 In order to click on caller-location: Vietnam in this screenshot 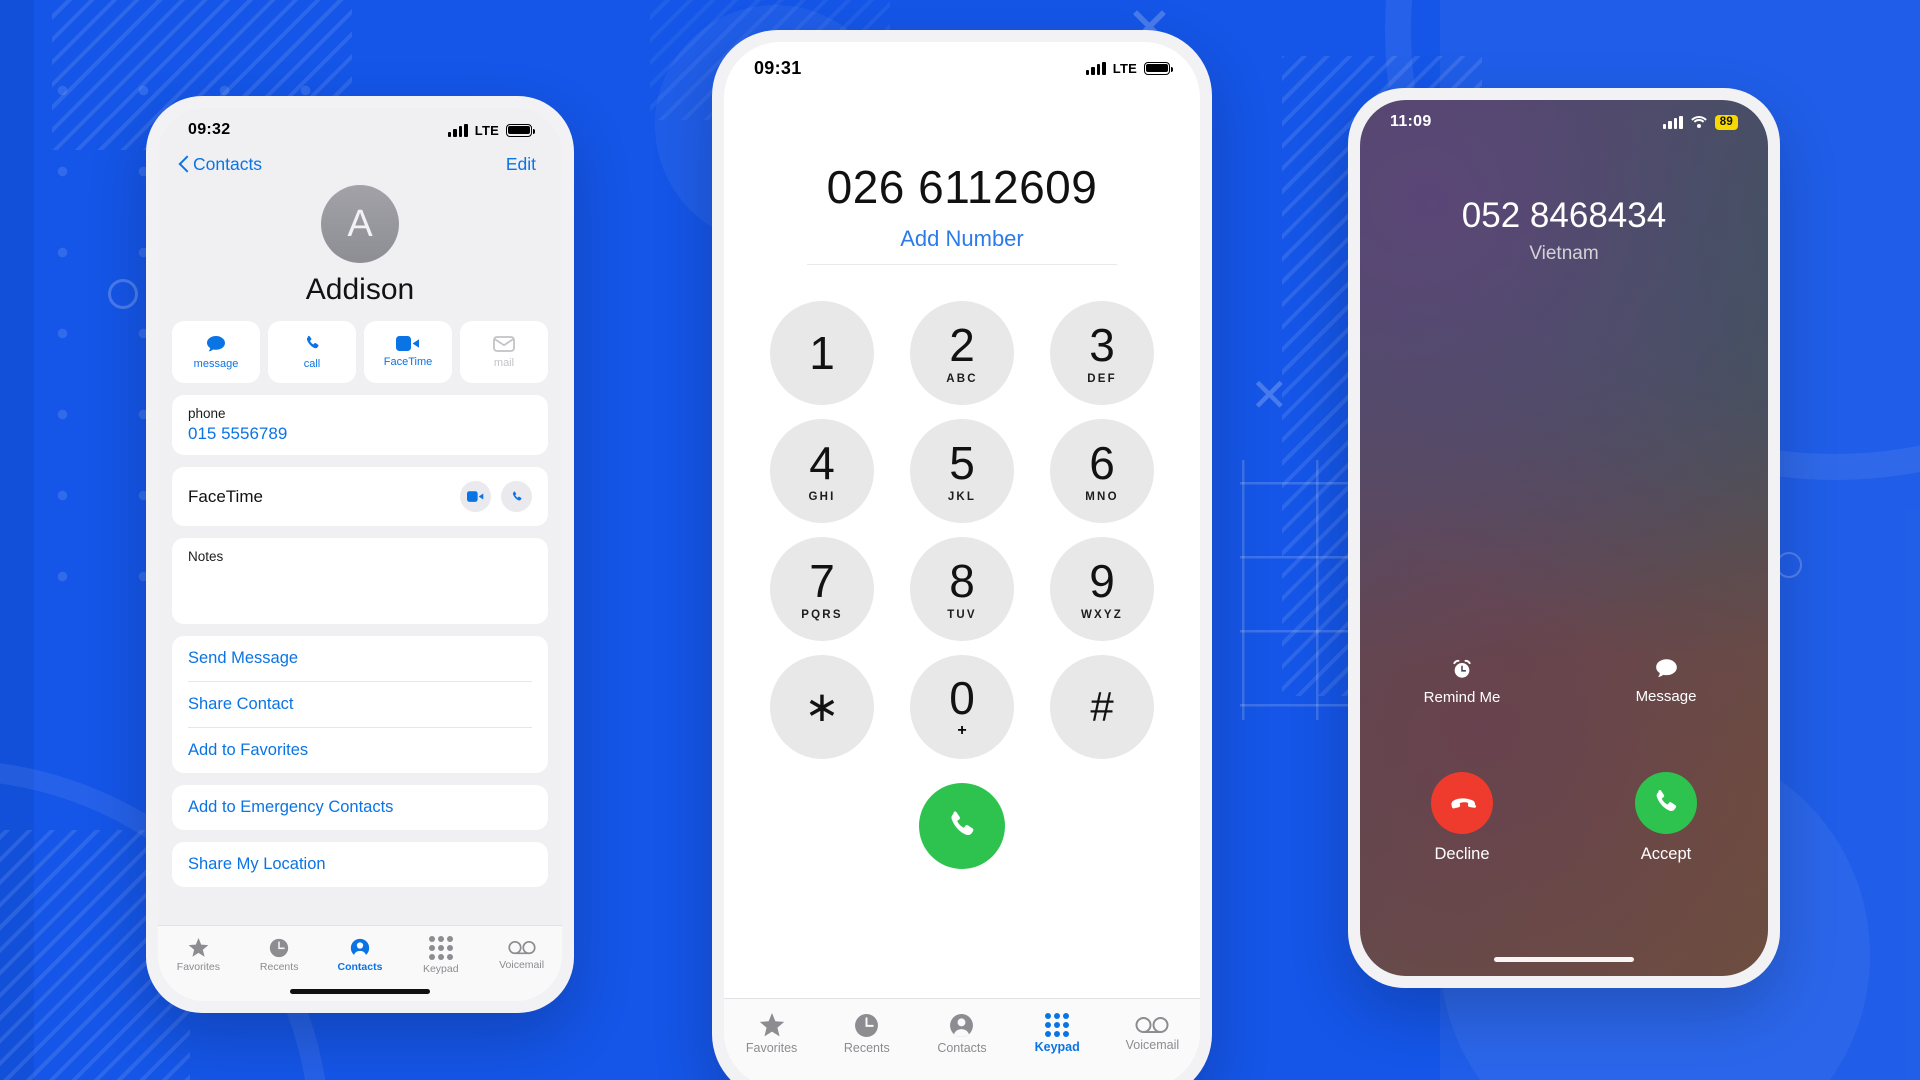, I will do `click(1564, 253)`.